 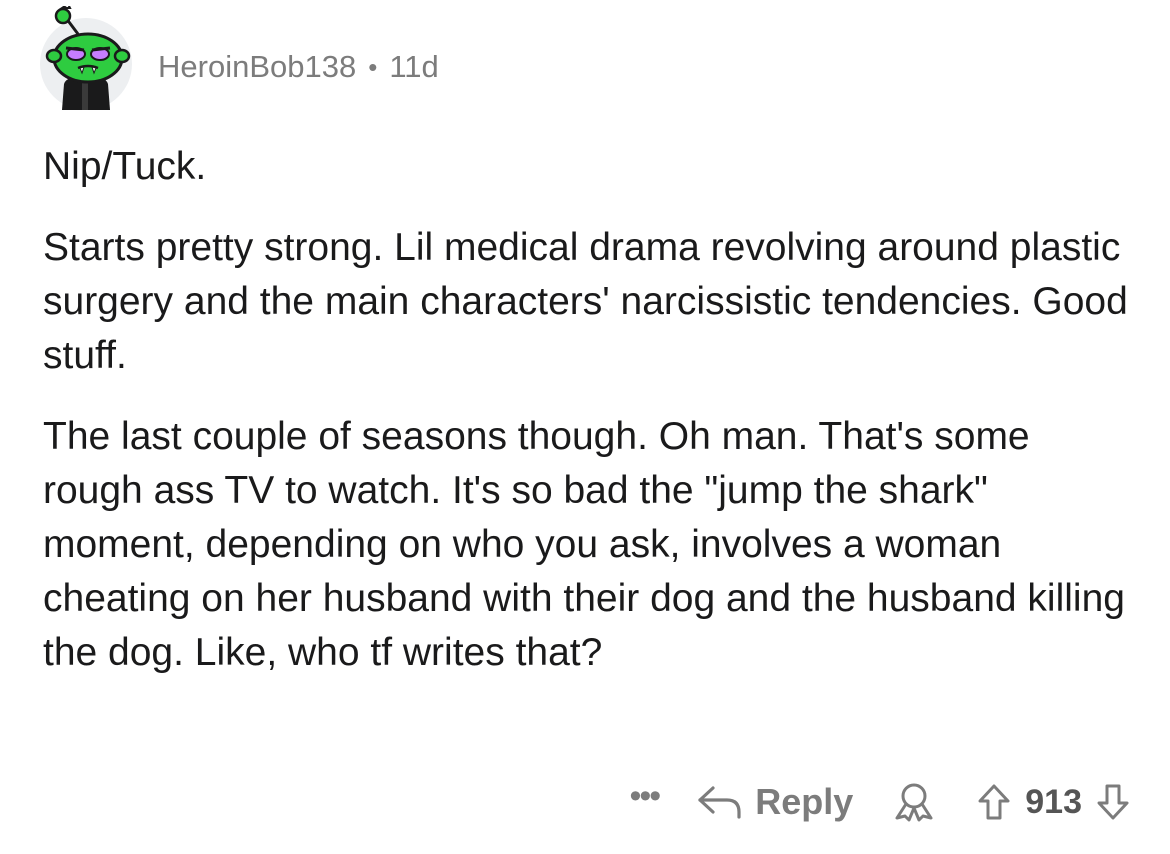 I want to click on comment-age: 11d, so click(x=414, y=66).